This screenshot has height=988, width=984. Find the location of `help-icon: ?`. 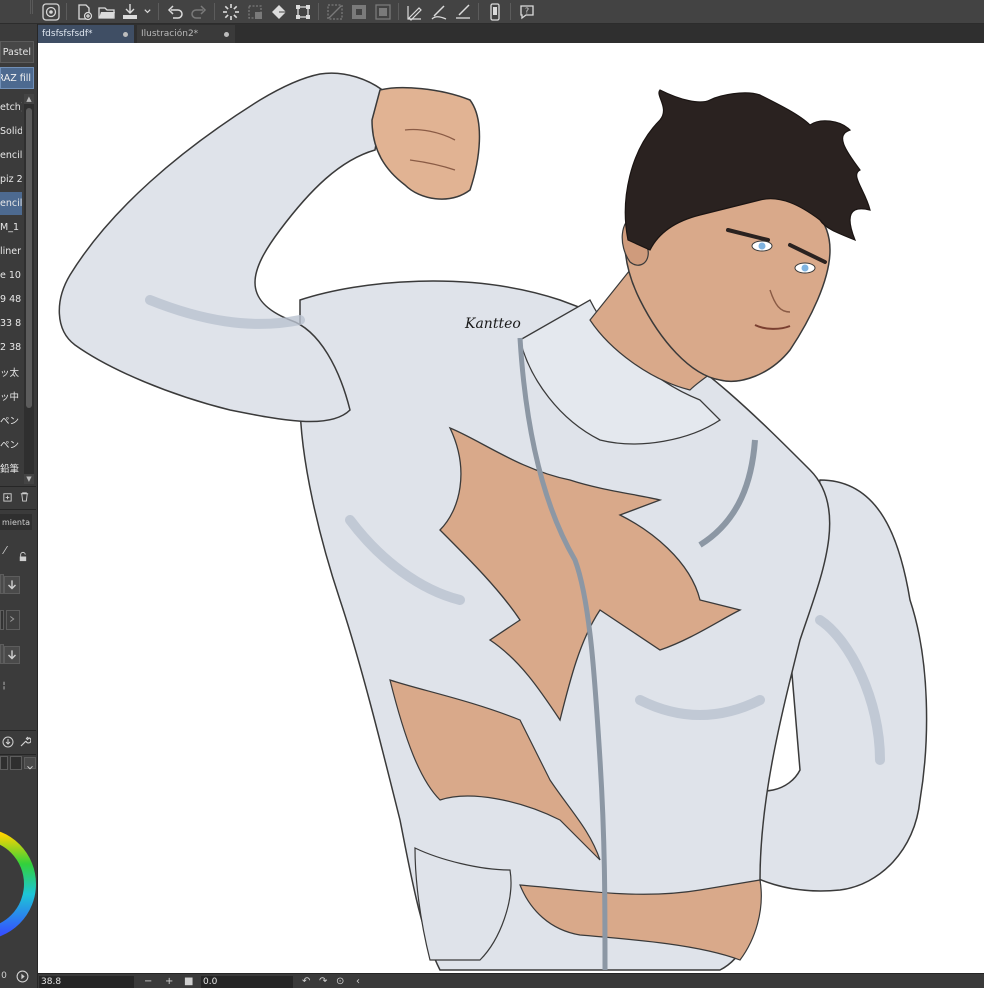

help-icon: ? is located at coordinates (527, 11).